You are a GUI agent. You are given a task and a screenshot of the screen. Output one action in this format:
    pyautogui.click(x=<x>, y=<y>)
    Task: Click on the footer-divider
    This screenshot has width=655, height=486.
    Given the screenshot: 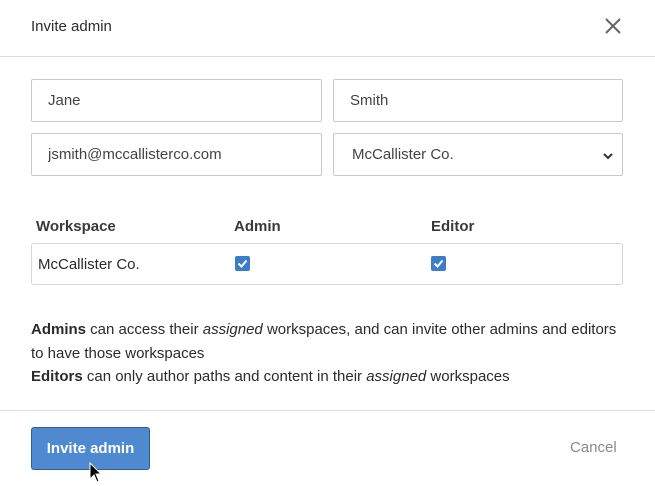 What is the action you would take?
    pyautogui.click(x=327, y=410)
    